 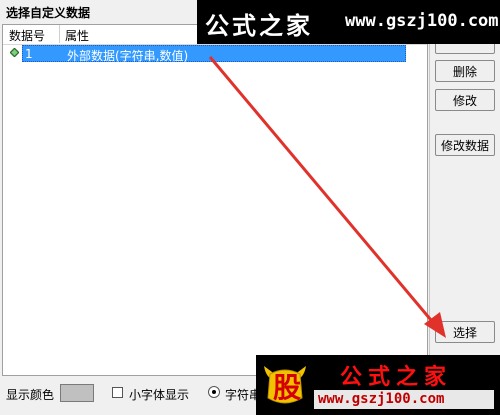 I want to click on watermark-top: 公式之家 www.gszj100.com, so click(x=348, y=22).